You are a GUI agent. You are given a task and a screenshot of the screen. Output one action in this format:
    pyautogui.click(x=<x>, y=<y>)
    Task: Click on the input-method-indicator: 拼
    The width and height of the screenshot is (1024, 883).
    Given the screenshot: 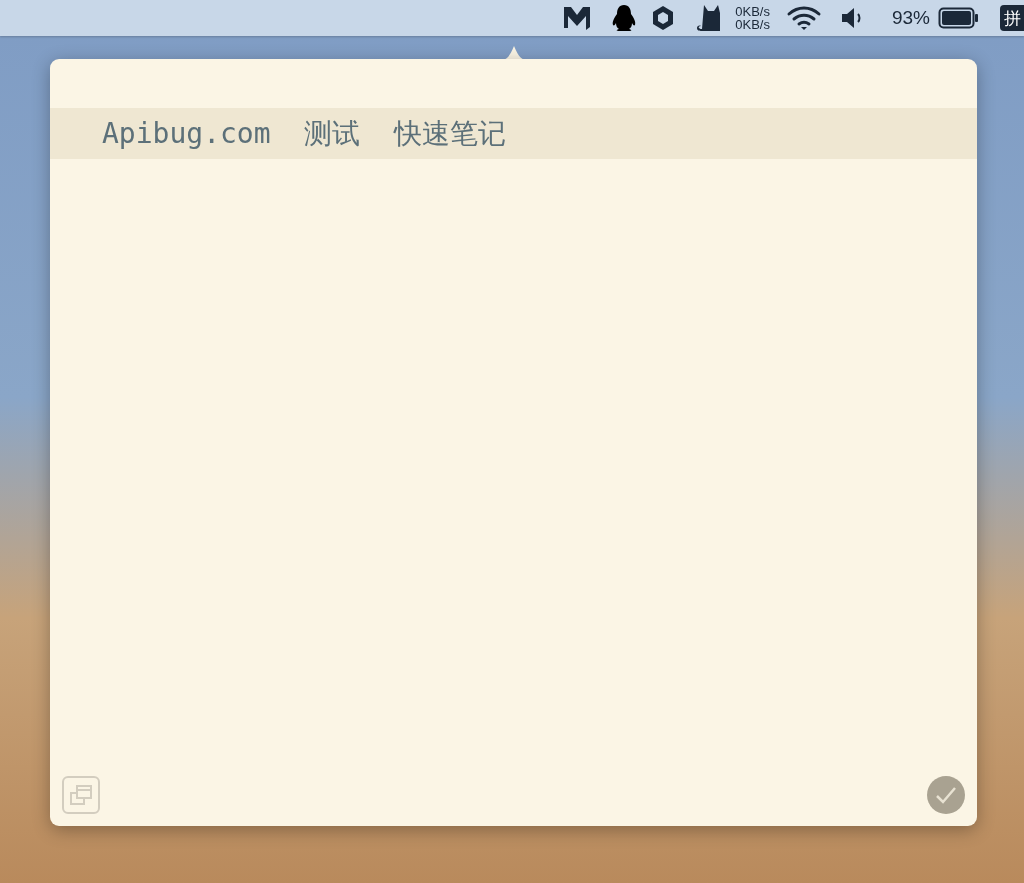 What is the action you would take?
    pyautogui.click(x=1012, y=18)
    